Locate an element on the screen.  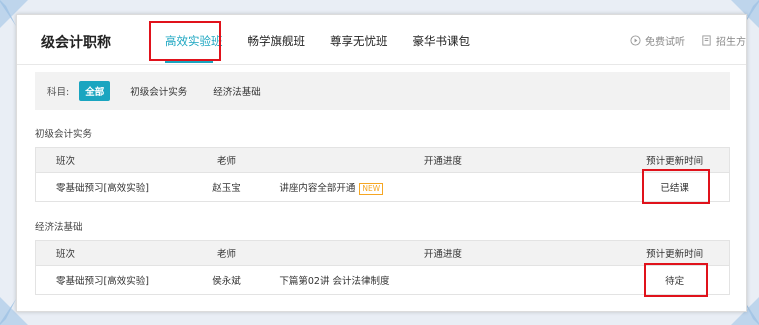
section-title: 经济法基础 is located at coordinates (59, 227).